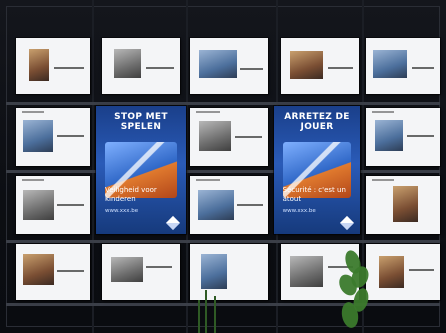  I want to click on poster-headline: STOP MET SPELEN, so click(141, 122).